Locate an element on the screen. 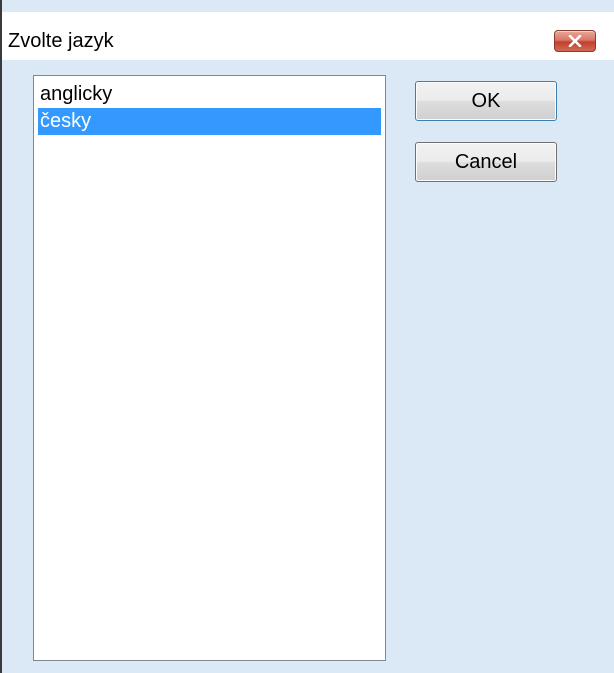  list-item-cesky: česky is located at coordinates (209, 121).